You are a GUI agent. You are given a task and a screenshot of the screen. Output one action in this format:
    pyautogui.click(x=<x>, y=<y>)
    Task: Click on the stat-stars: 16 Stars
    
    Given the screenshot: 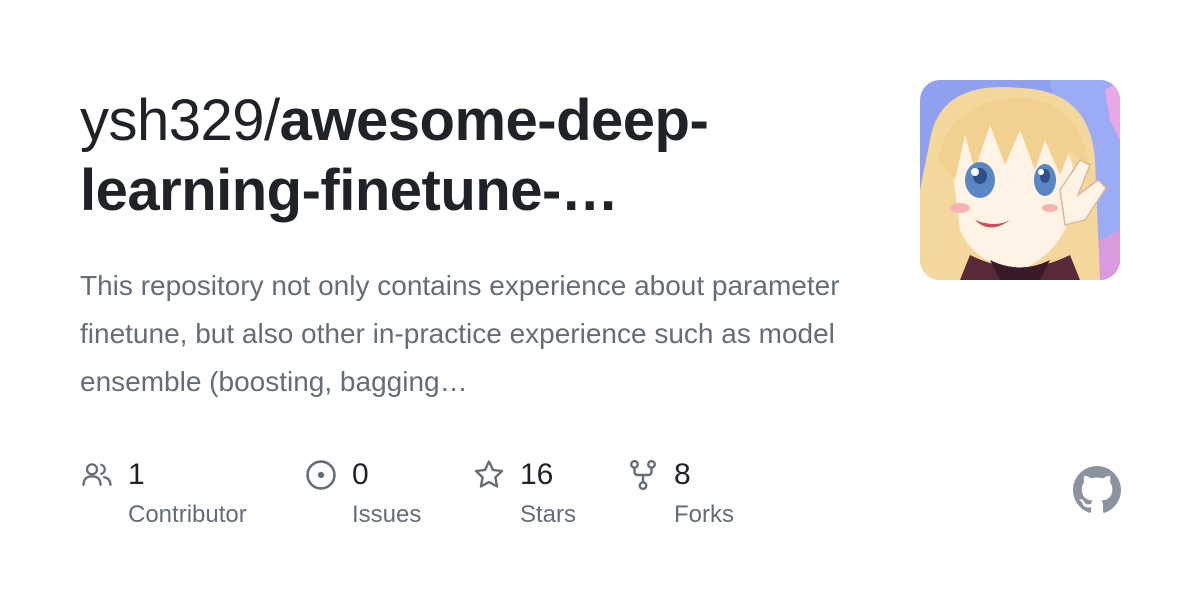 What is the action you would take?
    pyautogui.click(x=542, y=496)
    